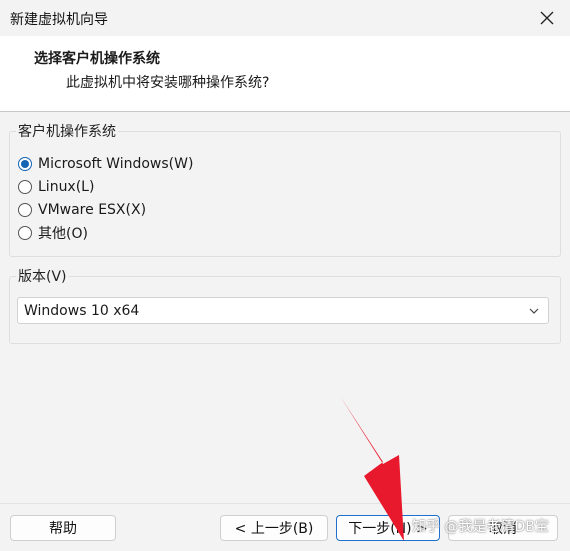 Image resolution: width=570 pixels, height=551 pixels. What do you see at coordinates (42, 276) in the screenshot?
I see `version-label: 版本(V)` at bounding box center [42, 276].